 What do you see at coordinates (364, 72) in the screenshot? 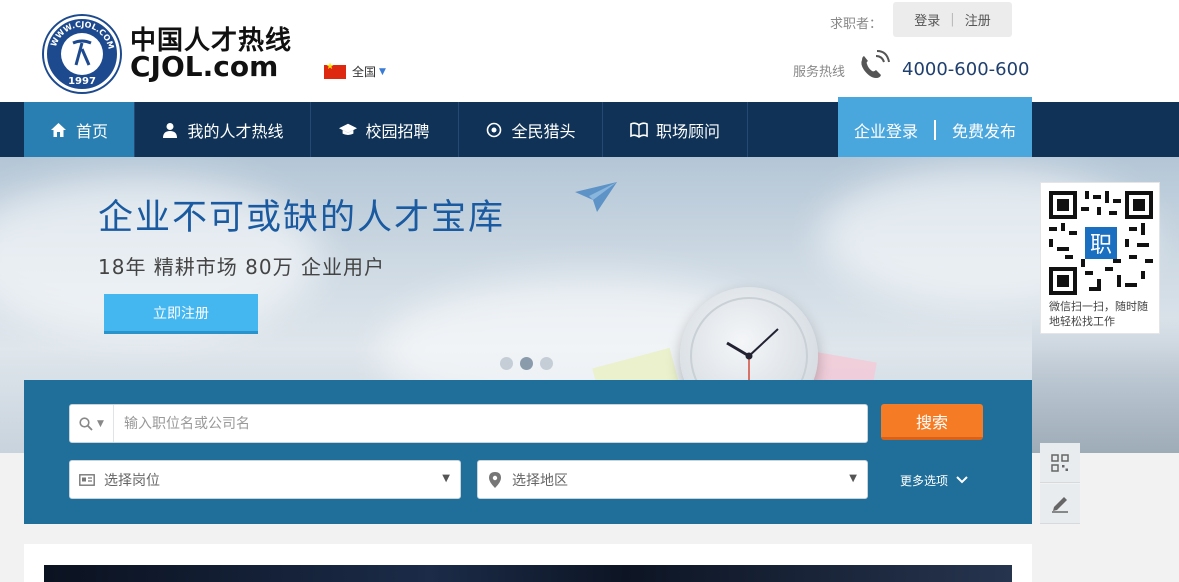
I see `region-label: 全国` at bounding box center [364, 72].